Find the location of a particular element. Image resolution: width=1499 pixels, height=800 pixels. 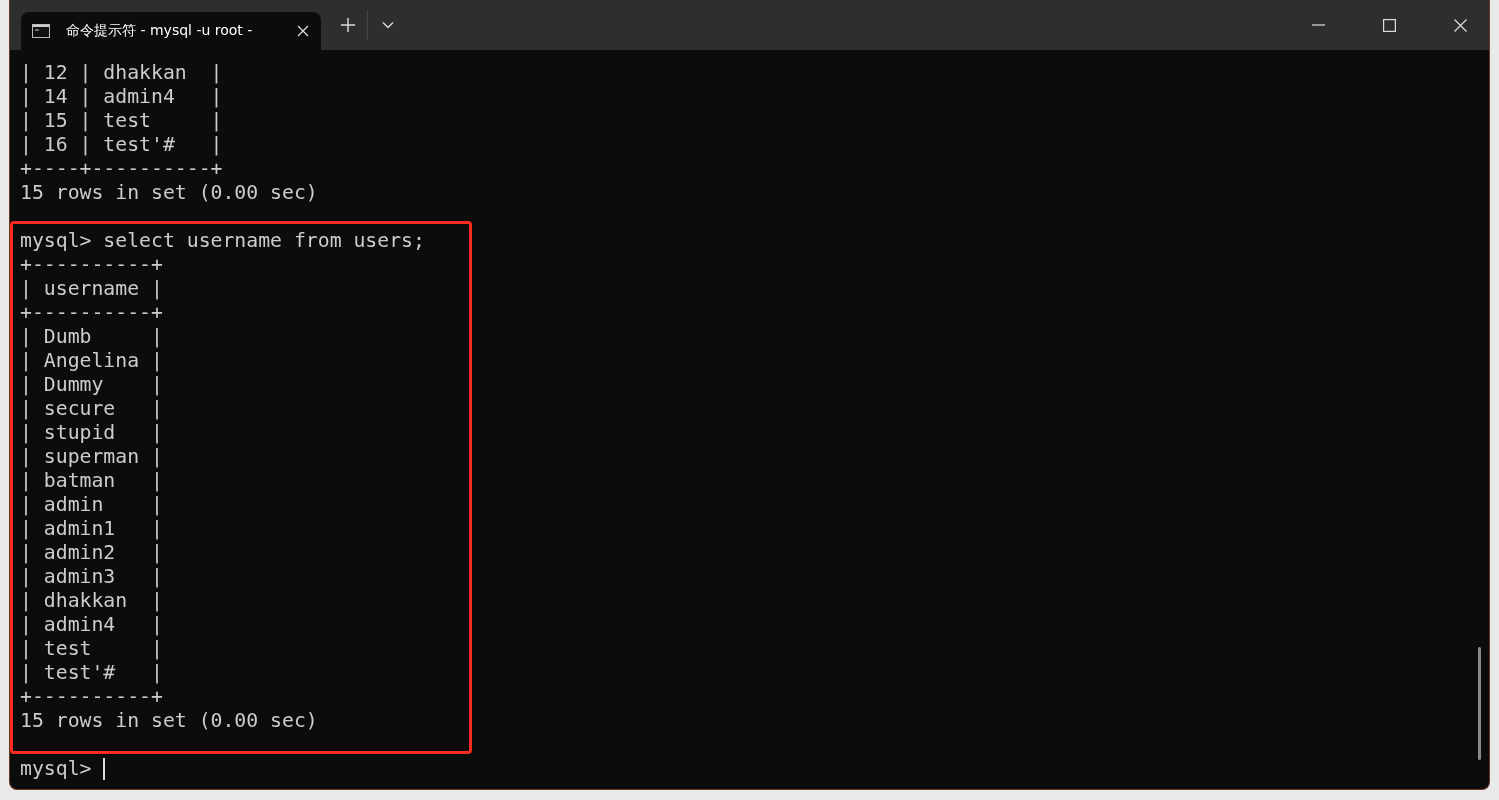

terminal-line: | username | is located at coordinates (91, 288).